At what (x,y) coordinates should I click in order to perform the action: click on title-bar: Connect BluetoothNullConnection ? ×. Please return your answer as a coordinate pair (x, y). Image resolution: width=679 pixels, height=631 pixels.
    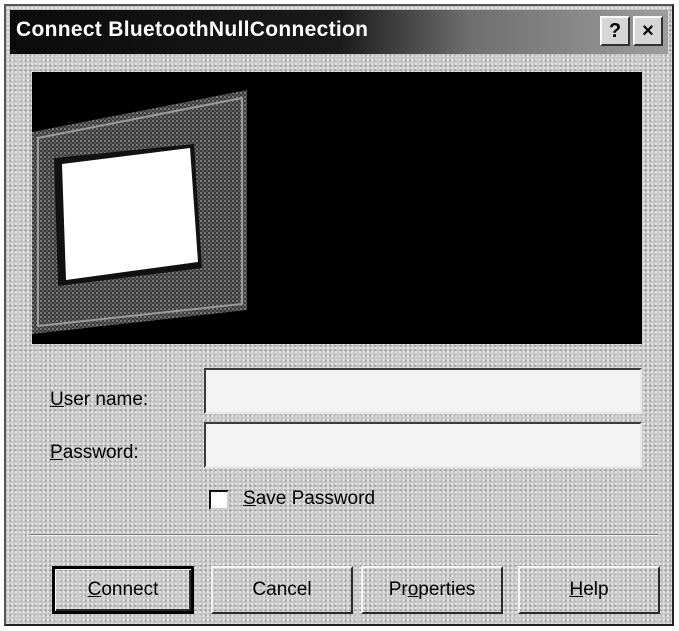
    Looking at the image, I should click on (339, 32).